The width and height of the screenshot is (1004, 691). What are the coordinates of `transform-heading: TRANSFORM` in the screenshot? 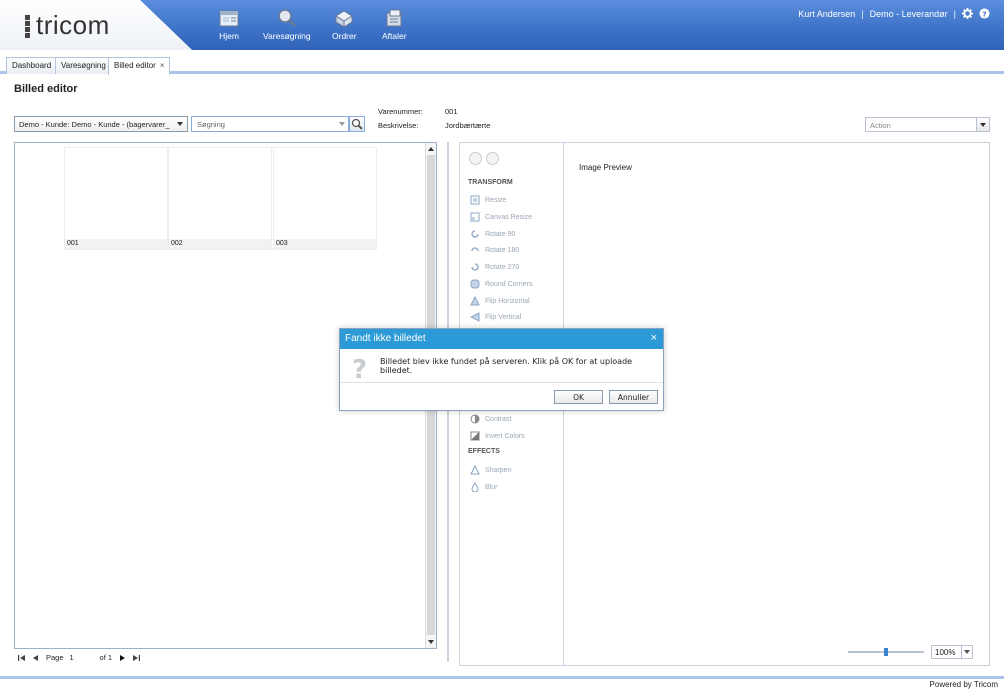 It's located at (490, 182).